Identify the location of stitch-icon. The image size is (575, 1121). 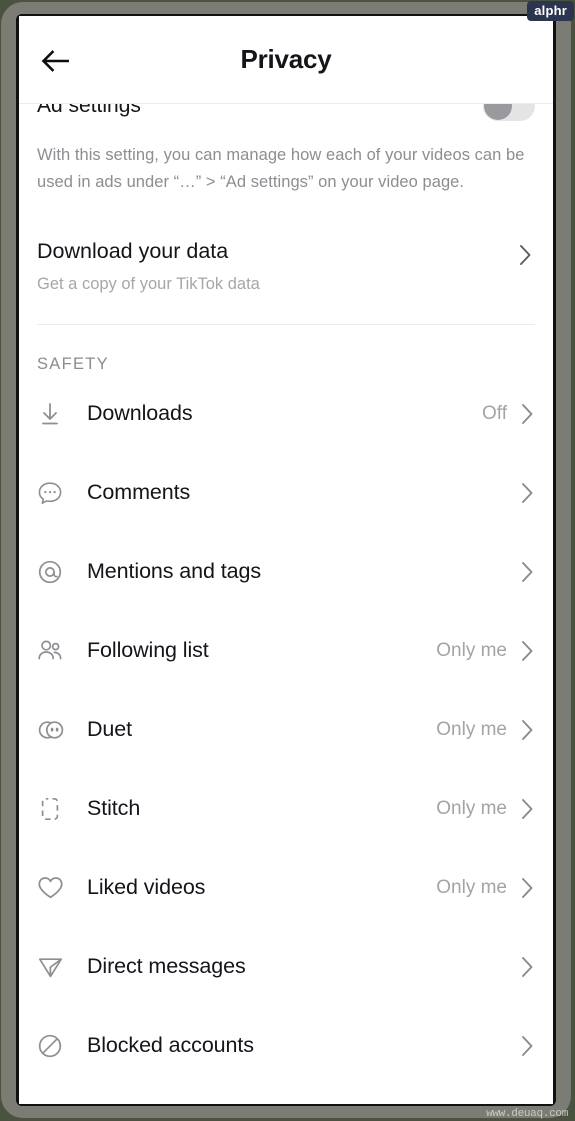
(54, 809).